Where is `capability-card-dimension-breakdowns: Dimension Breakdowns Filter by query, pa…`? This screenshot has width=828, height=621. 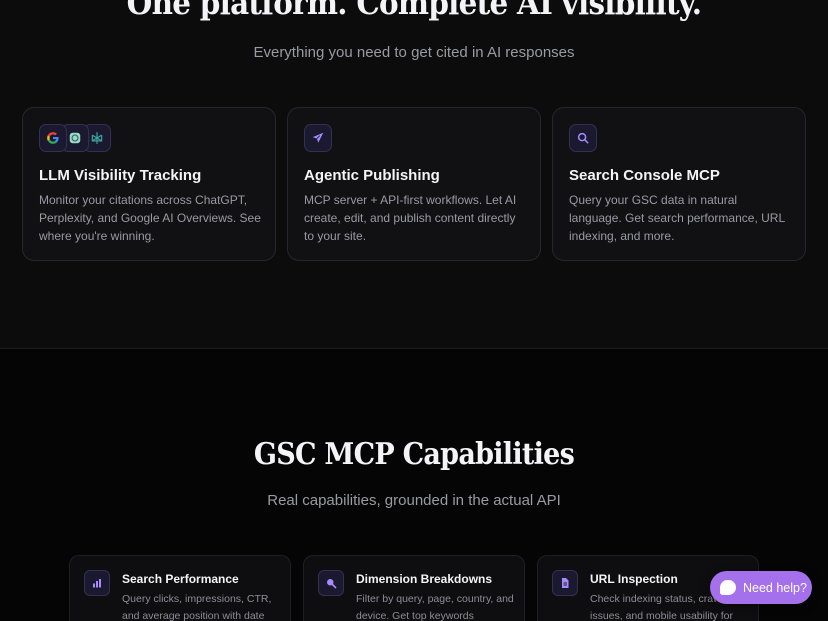 capability-card-dimension-breakdowns: Dimension Breakdowns Filter by query, pa… is located at coordinates (414, 588).